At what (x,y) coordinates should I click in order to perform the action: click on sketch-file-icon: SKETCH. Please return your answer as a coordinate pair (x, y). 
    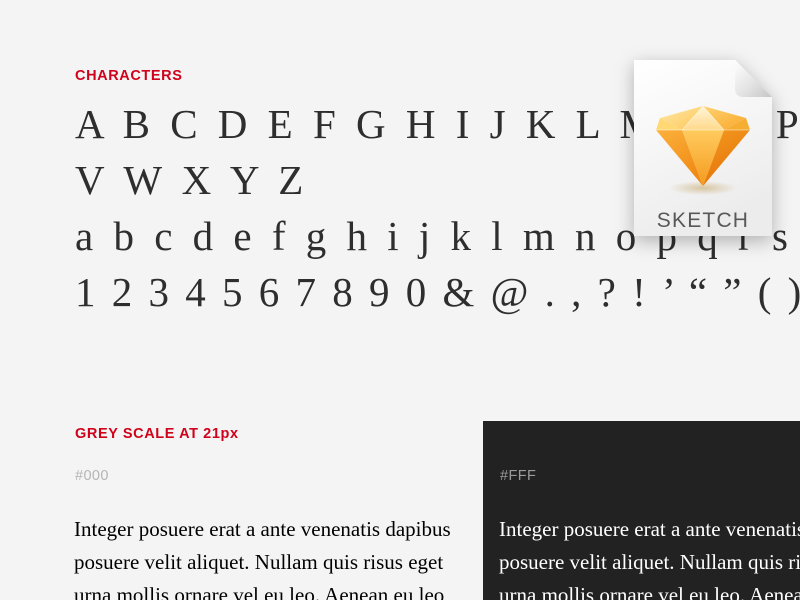
    Looking at the image, I should click on (703, 148).